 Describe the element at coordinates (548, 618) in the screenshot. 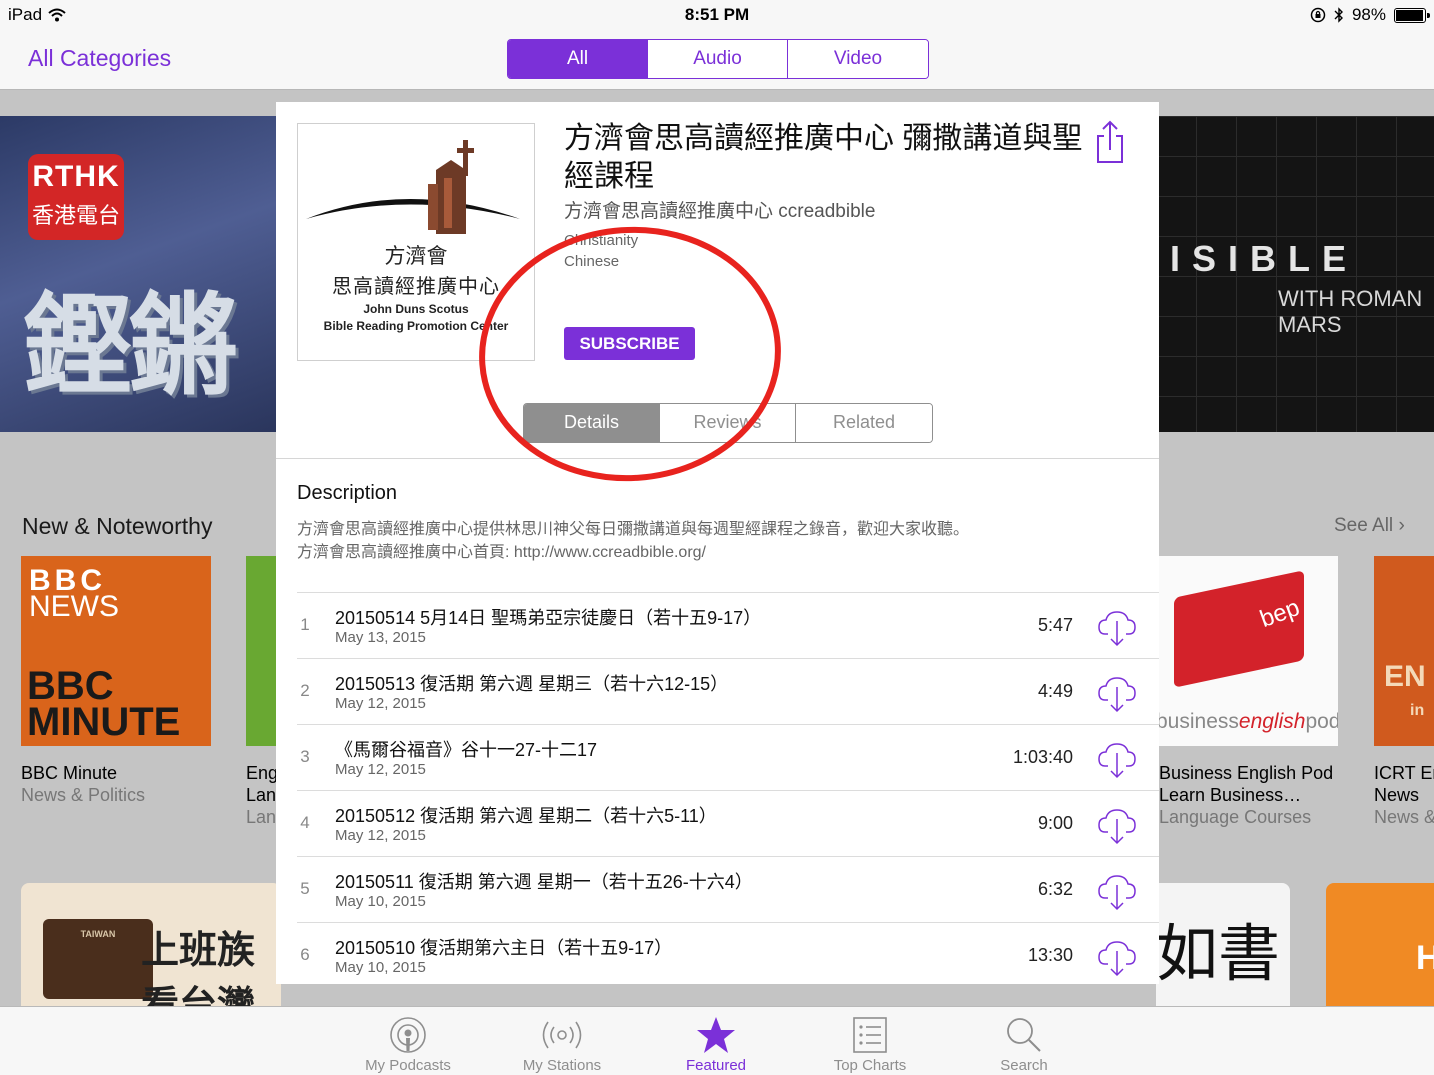

I see `episode-title: 20150514 5月14日 聖瑪弟亞宗徒慶日（若十五9-17）` at that location.